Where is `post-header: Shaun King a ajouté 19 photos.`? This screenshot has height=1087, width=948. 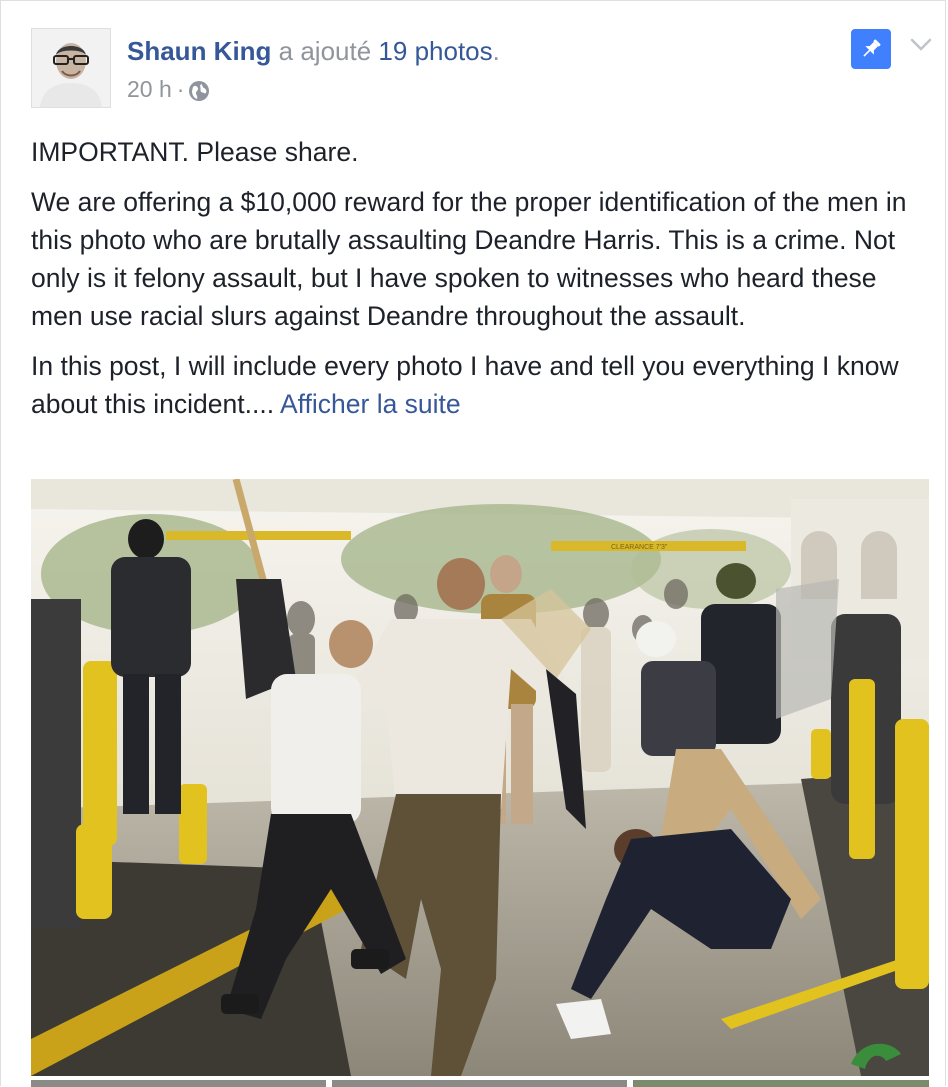
post-header: Shaun King a ajouté 19 photos. is located at coordinates (313, 51).